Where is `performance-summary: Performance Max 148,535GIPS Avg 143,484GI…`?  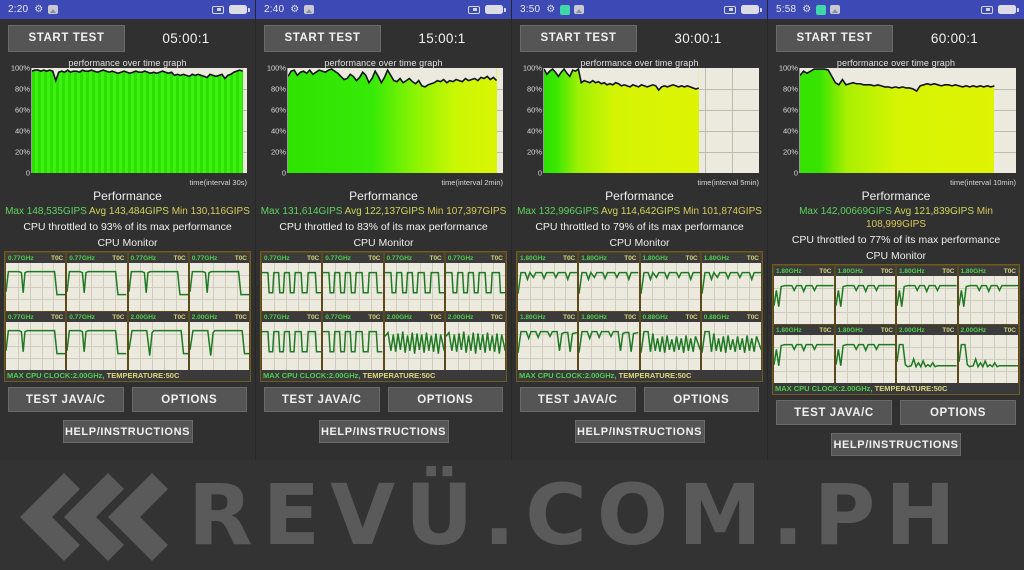 performance-summary: Performance Max 148,535GIPS Avg 143,484GI… is located at coordinates (127, 211).